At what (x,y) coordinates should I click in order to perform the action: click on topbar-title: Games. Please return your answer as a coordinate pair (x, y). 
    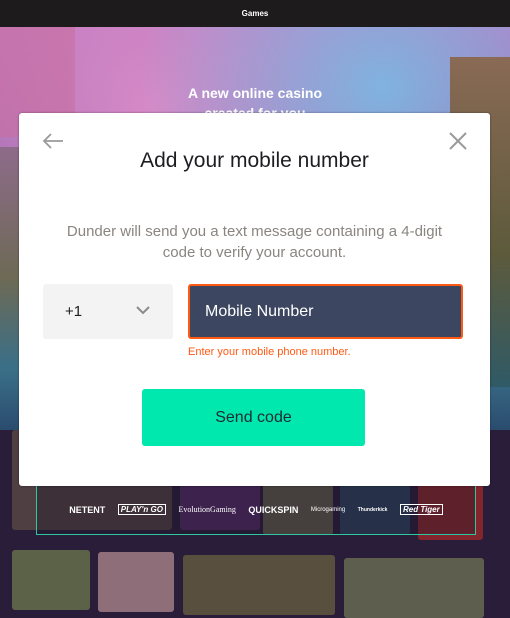
    Looking at the image, I should click on (255, 13).